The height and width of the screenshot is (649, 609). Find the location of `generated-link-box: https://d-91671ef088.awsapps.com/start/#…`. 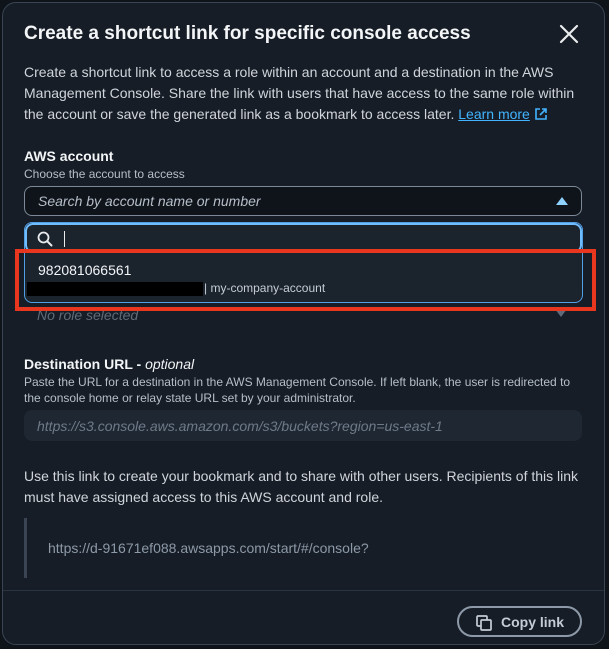

generated-link-box: https://d-91671ef088.awsapps.com/start/#… is located at coordinates (305, 548).